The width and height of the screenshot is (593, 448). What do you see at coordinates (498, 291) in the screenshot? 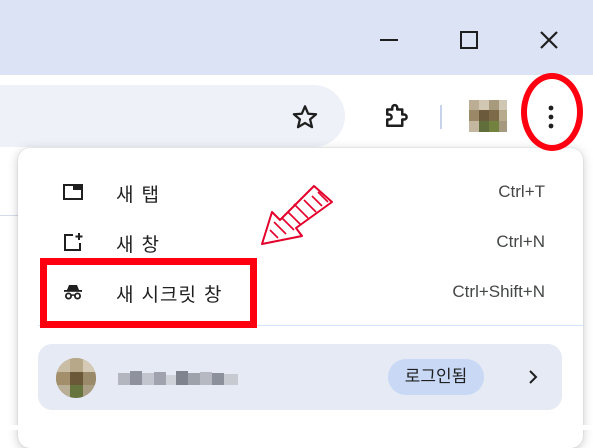
I see `menu-item-shortcut: Ctrl+Shift+N` at bounding box center [498, 291].